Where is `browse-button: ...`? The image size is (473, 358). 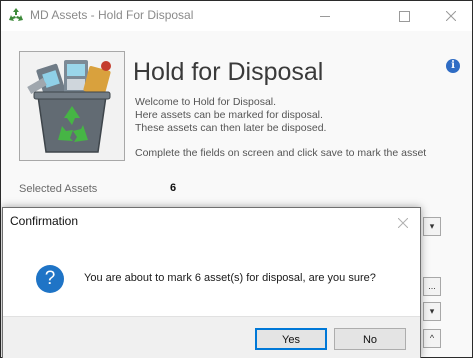
browse-button: ... is located at coordinates (432, 286).